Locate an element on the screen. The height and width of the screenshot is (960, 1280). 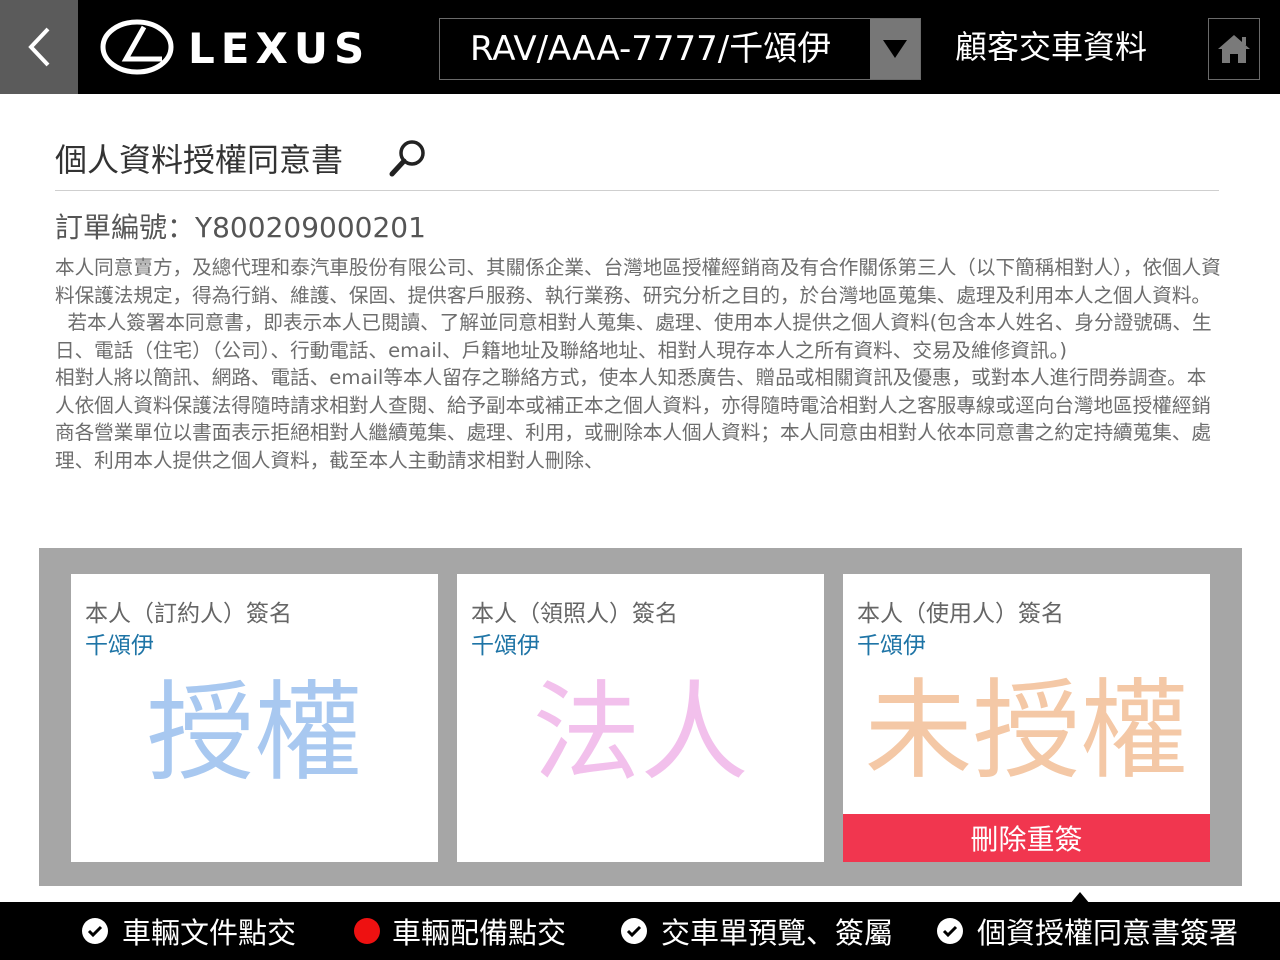
step-vehicle-equipment: 車輛配備點交 is located at coordinates (460, 931).